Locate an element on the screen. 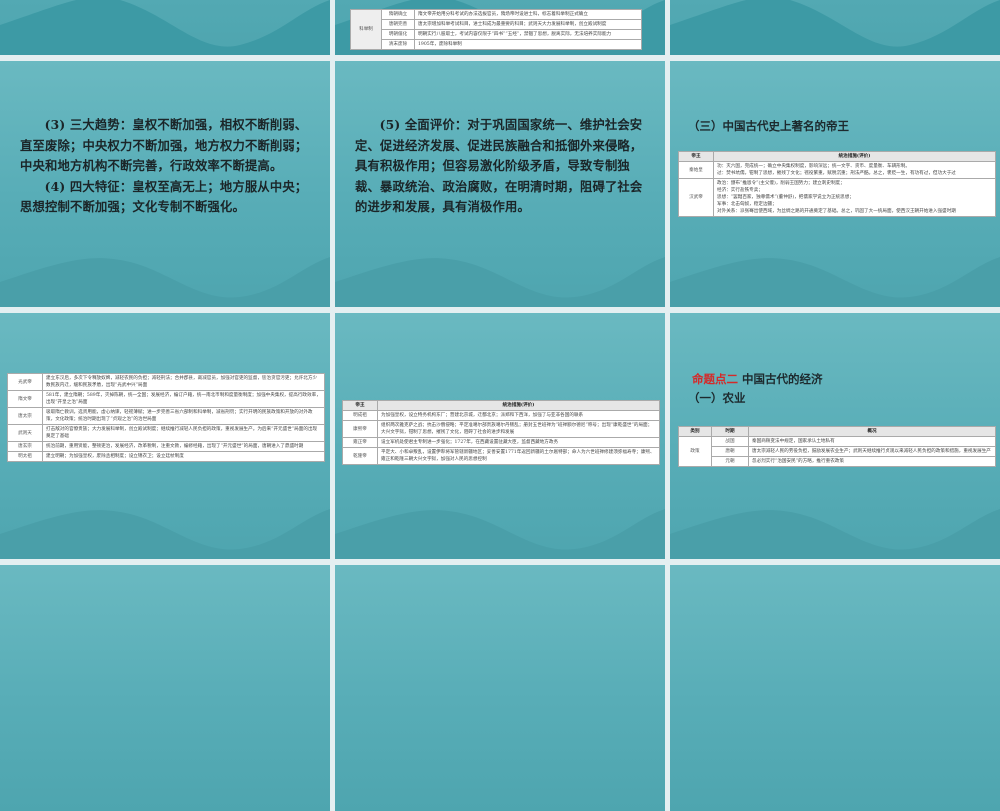 This screenshot has width=1000, height=811. emperor-name: 武则天 is located at coordinates (25, 433).